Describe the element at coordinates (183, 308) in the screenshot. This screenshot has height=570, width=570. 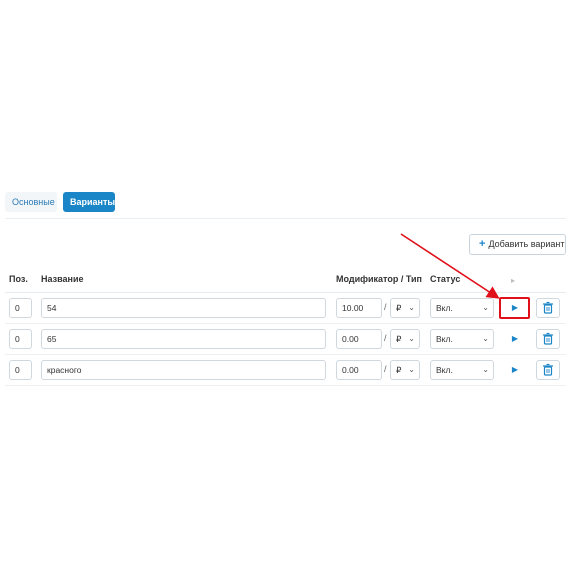
I see `variant-name-input: 54` at that location.